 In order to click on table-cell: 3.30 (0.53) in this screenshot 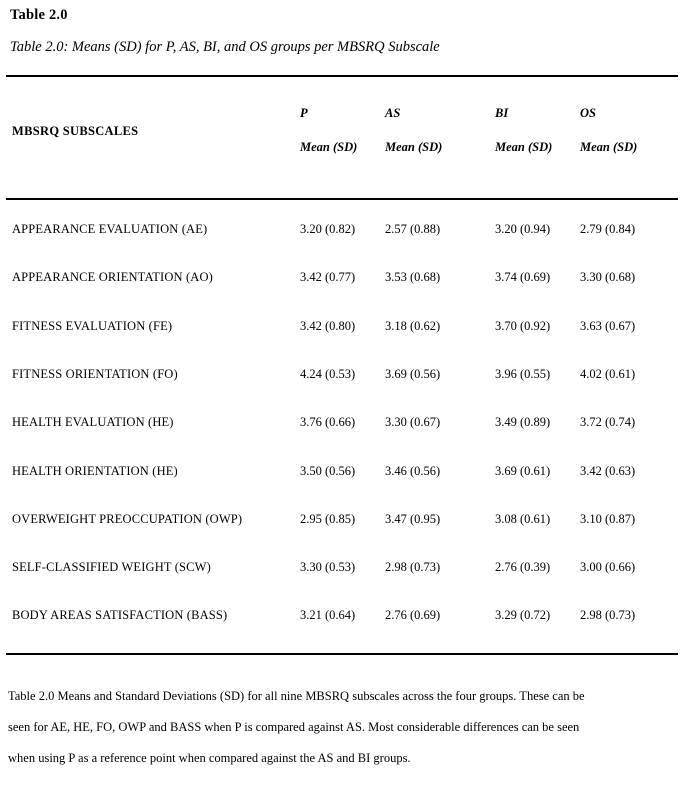, I will do `click(328, 567)`.